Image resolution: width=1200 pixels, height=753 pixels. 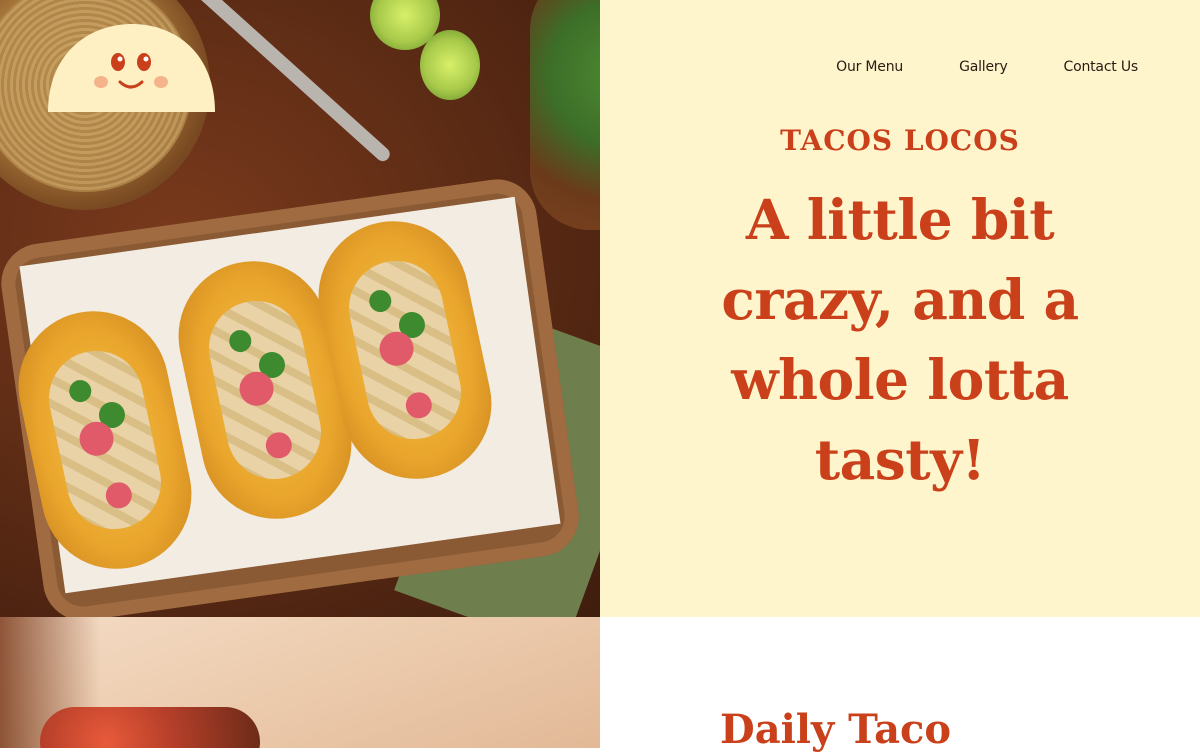 What do you see at coordinates (1101, 67) in the screenshot?
I see `nav-contact-us: Contact Us` at bounding box center [1101, 67].